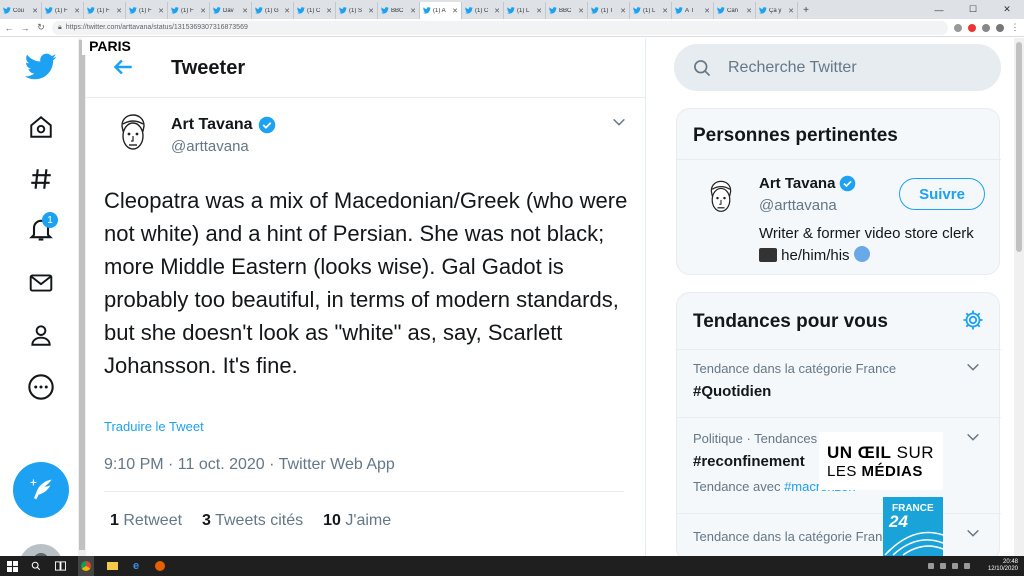  Describe the element at coordinates (768, 255) in the screenshot. I see `videocassette-emoji-icon` at that location.